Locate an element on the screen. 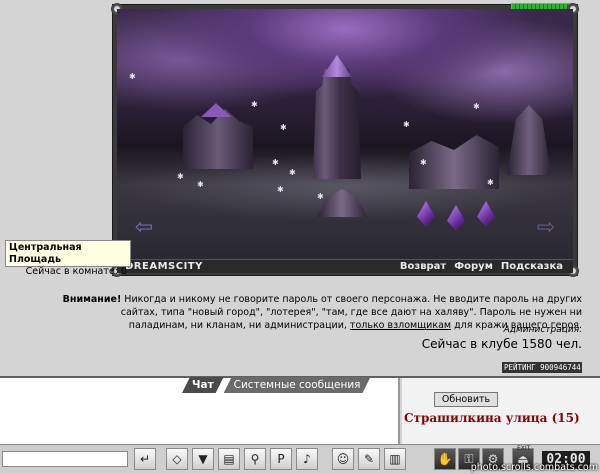 Image resolution: width=600 pixels, height=474 pixels. link-return: Возврат is located at coordinates (423, 267).